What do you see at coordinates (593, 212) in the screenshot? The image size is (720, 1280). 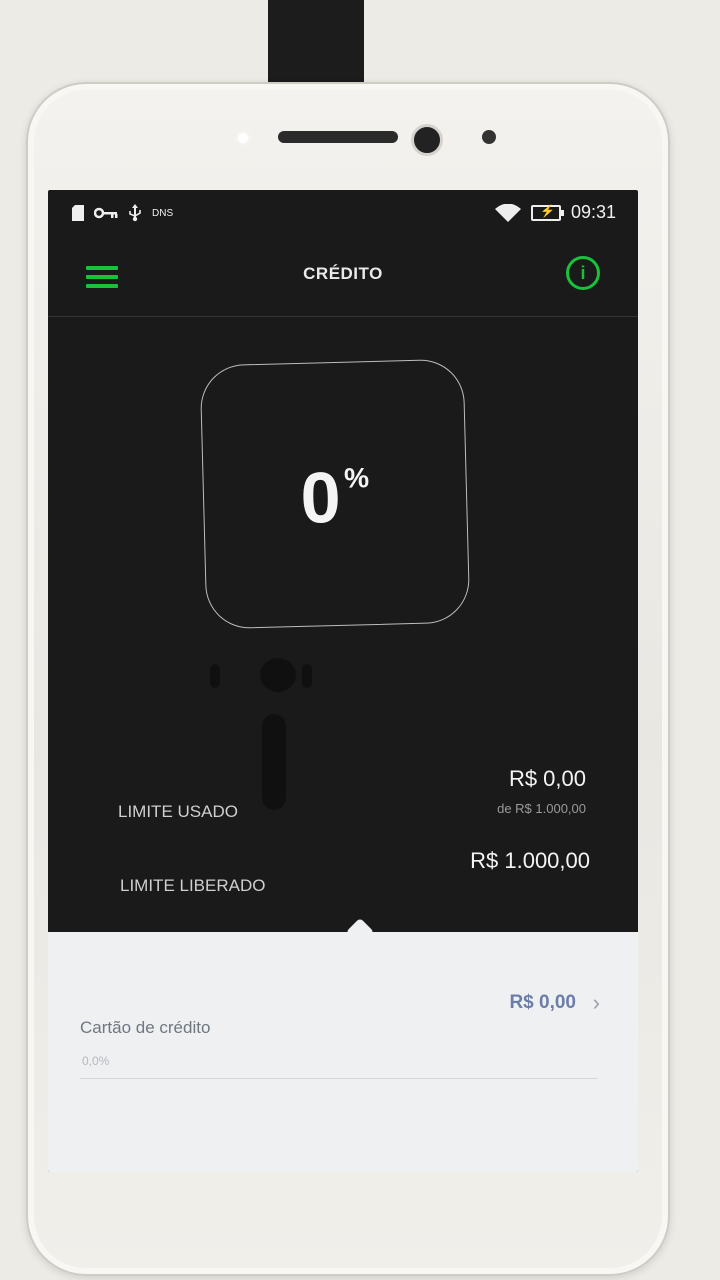 I see `clock: 09:31` at bounding box center [593, 212].